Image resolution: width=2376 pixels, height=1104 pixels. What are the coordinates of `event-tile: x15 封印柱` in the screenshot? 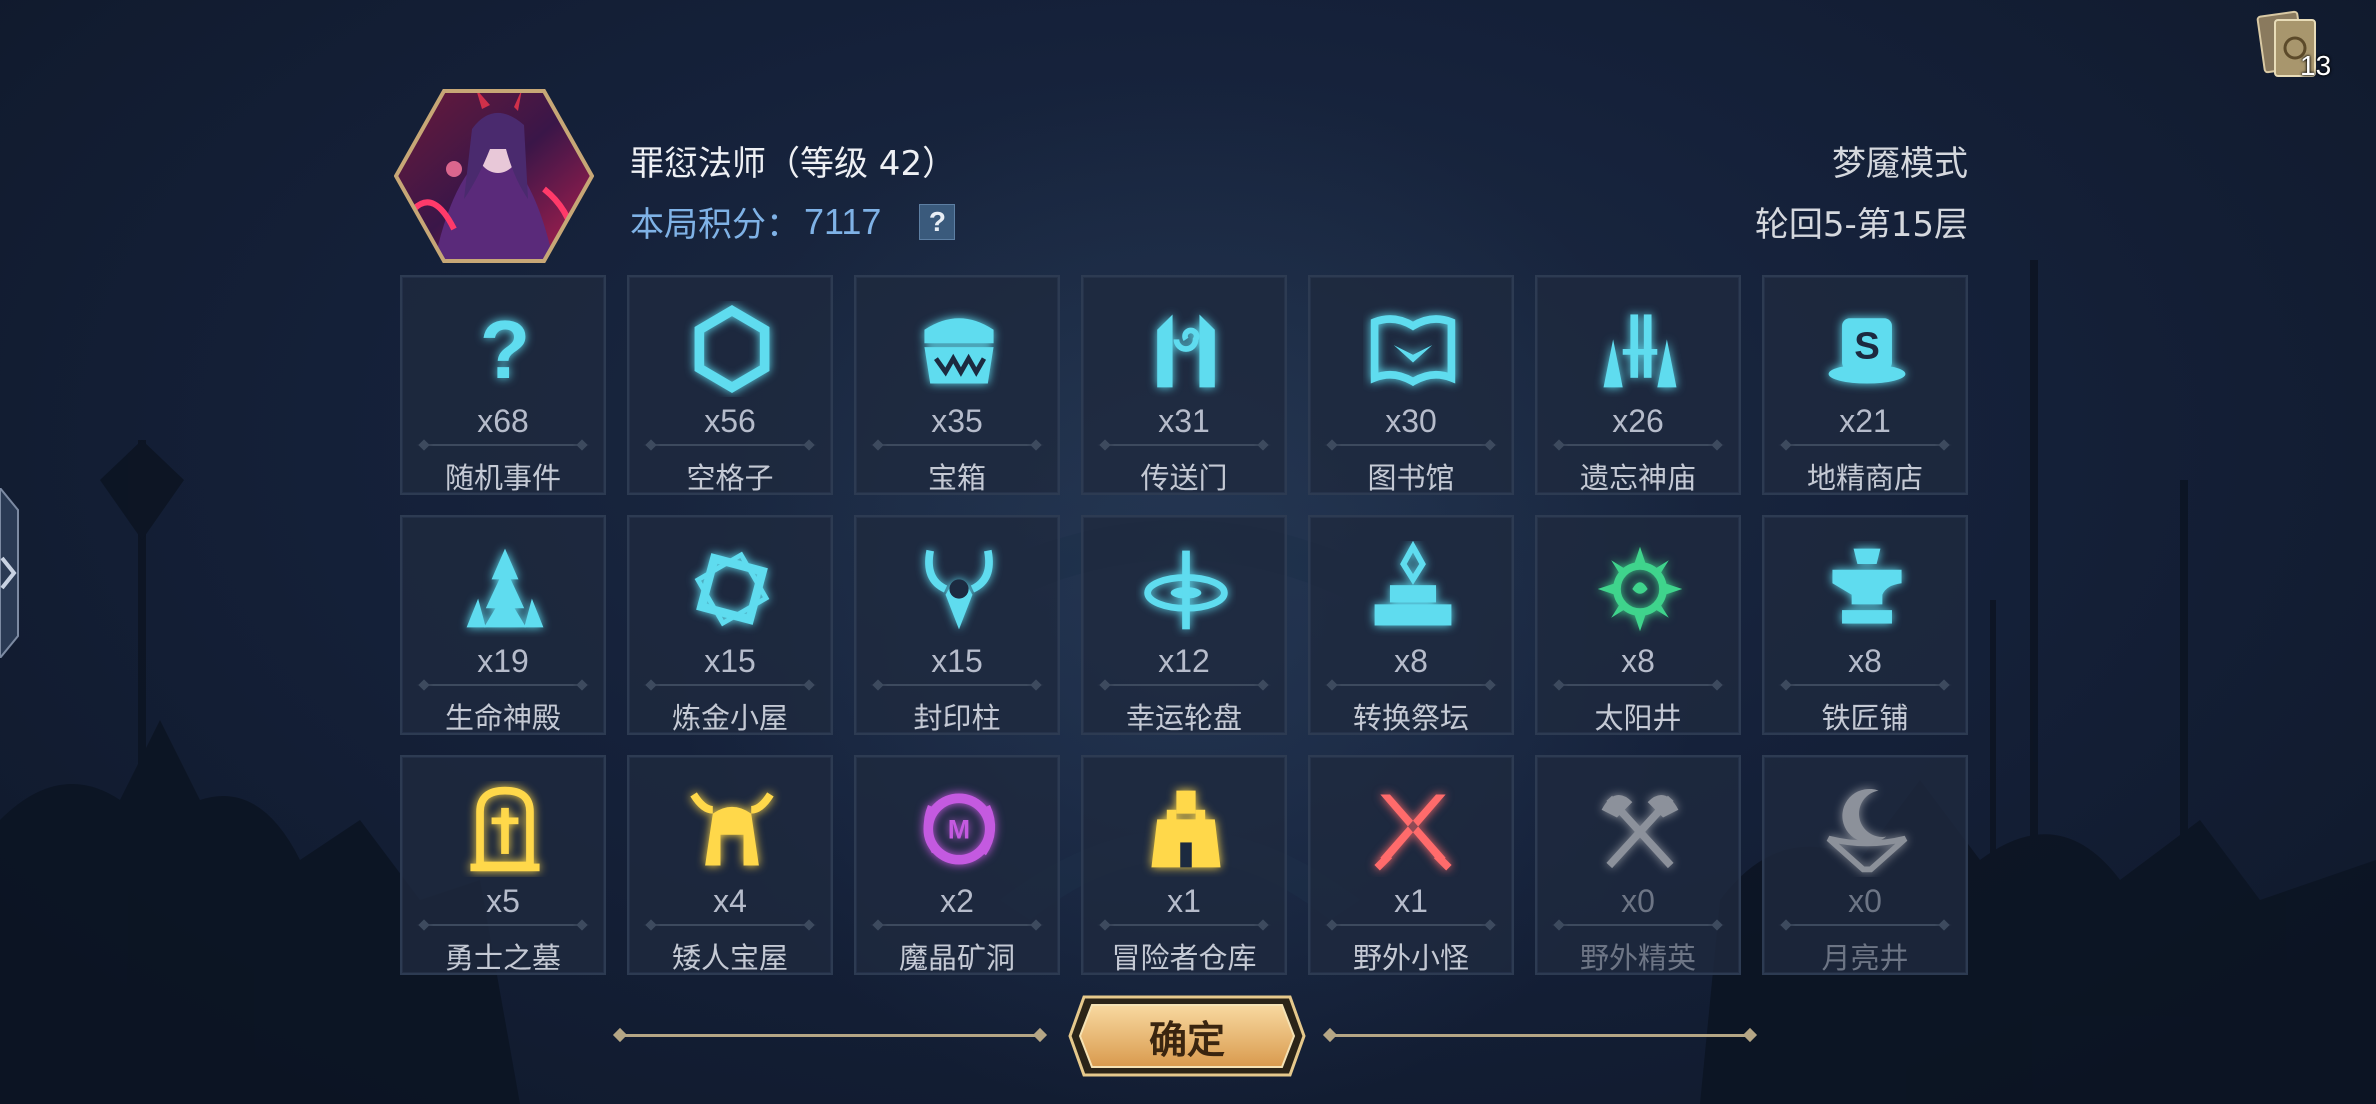 It's located at (957, 625).